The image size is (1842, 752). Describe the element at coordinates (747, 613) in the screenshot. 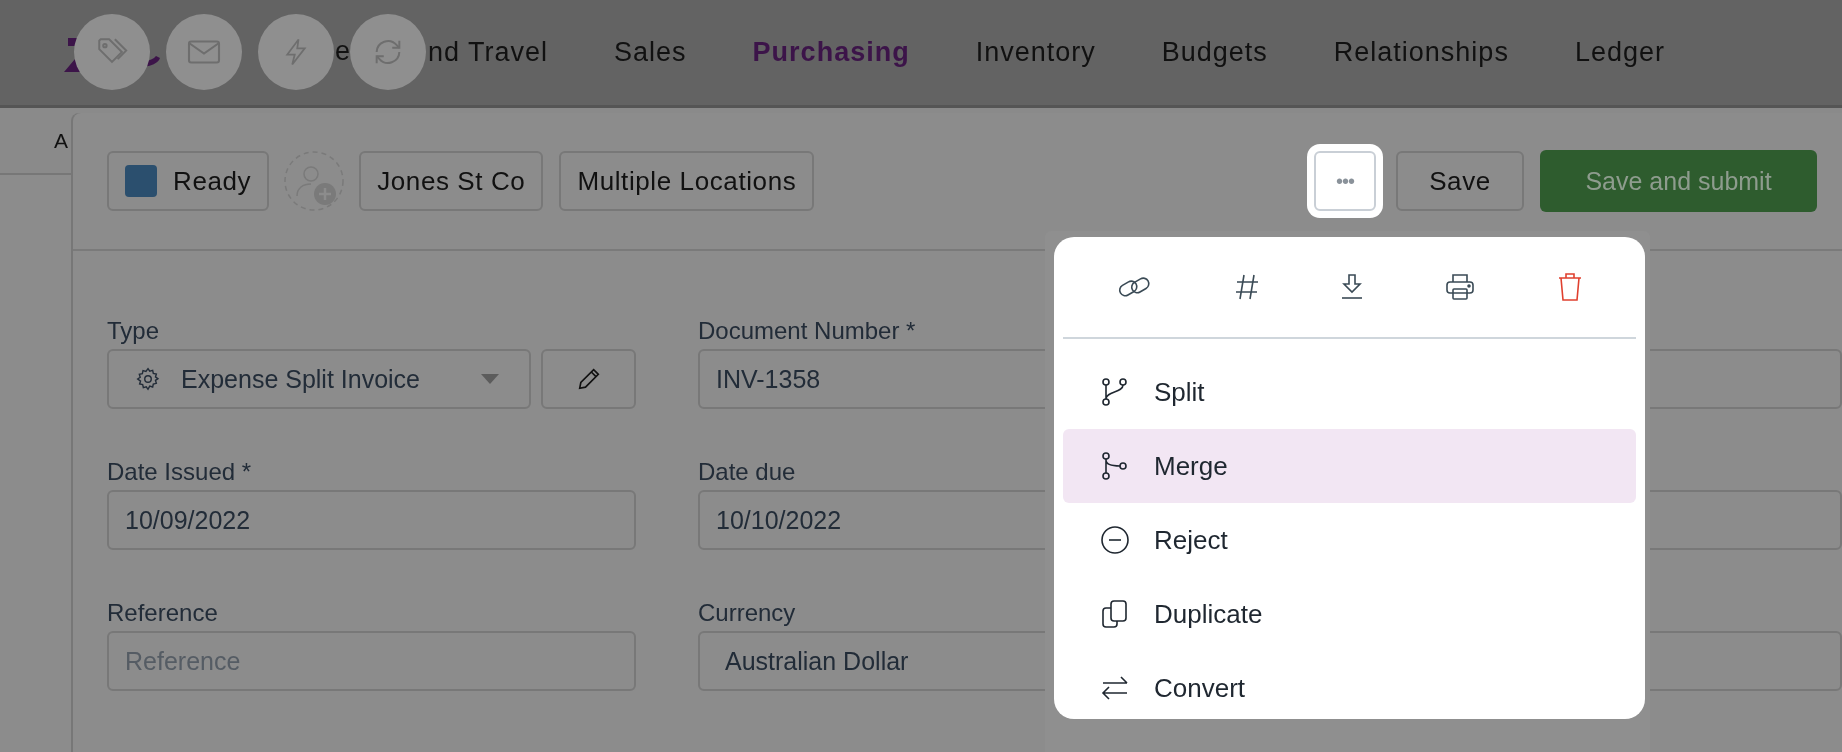

I see `field-label: Currency` at that location.